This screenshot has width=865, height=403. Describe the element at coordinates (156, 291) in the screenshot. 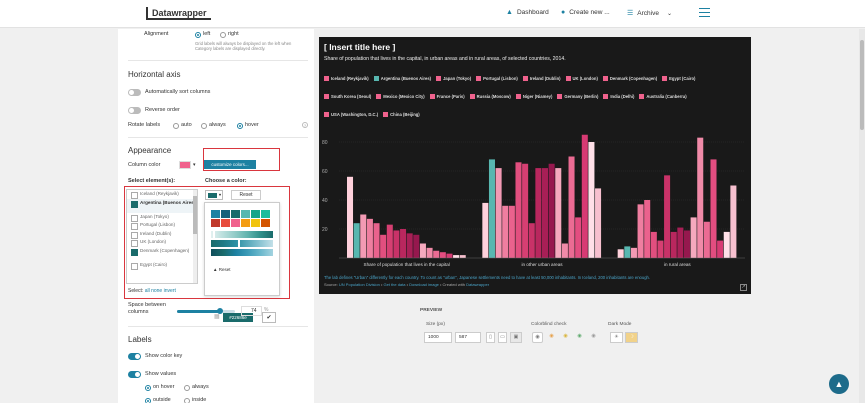

I see `select-none-link: none` at that location.